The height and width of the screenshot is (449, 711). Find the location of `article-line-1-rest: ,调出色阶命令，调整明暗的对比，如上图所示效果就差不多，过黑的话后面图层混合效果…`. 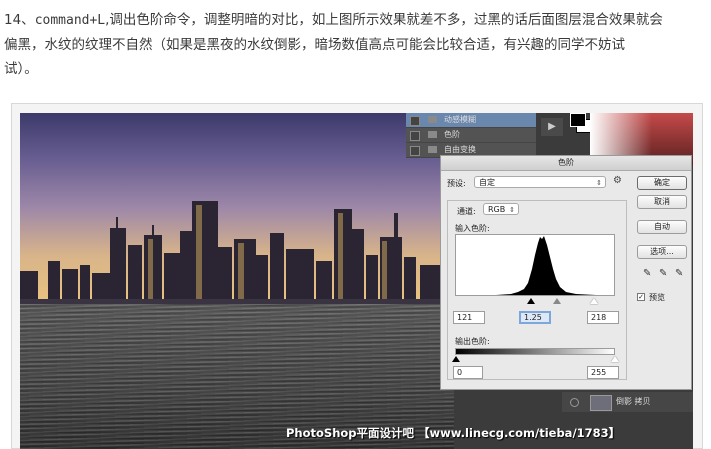

article-line-1-rest: ,调出色阶命令，调整明暗的对比，如上图所示效果就差不多，过黑的话后面图层混合效果… is located at coordinates (384, 20).